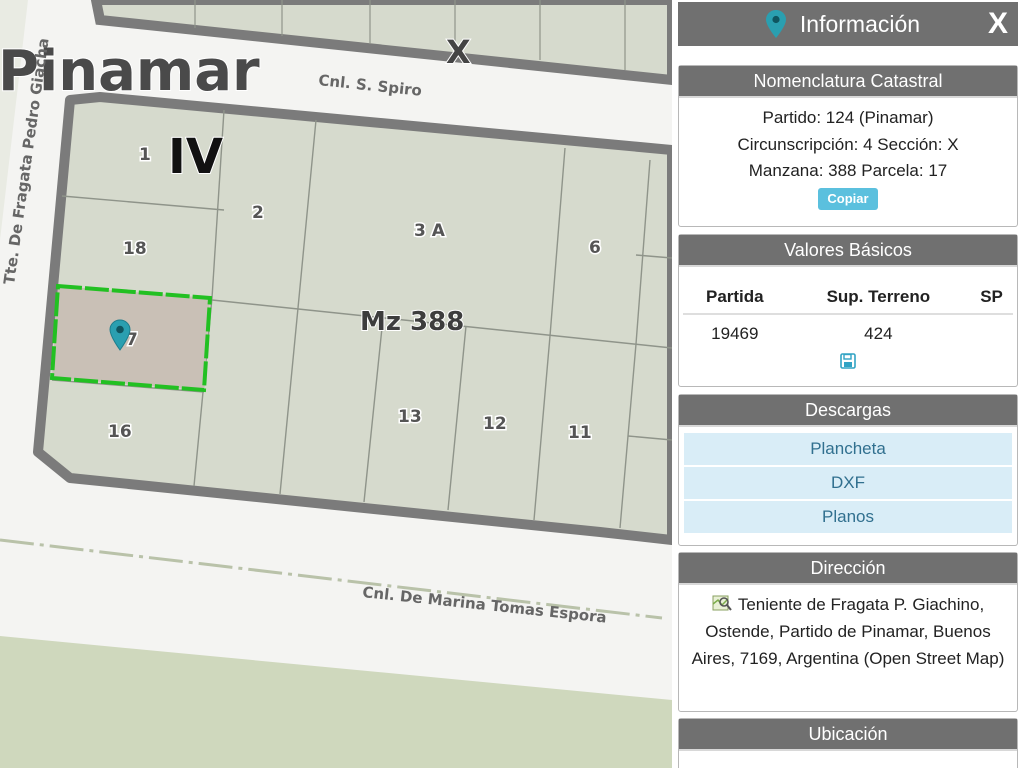 The image size is (1024, 768). Describe the element at coordinates (848, 82) in the screenshot. I see `section-title: Nomenclatura Catastral` at that location.